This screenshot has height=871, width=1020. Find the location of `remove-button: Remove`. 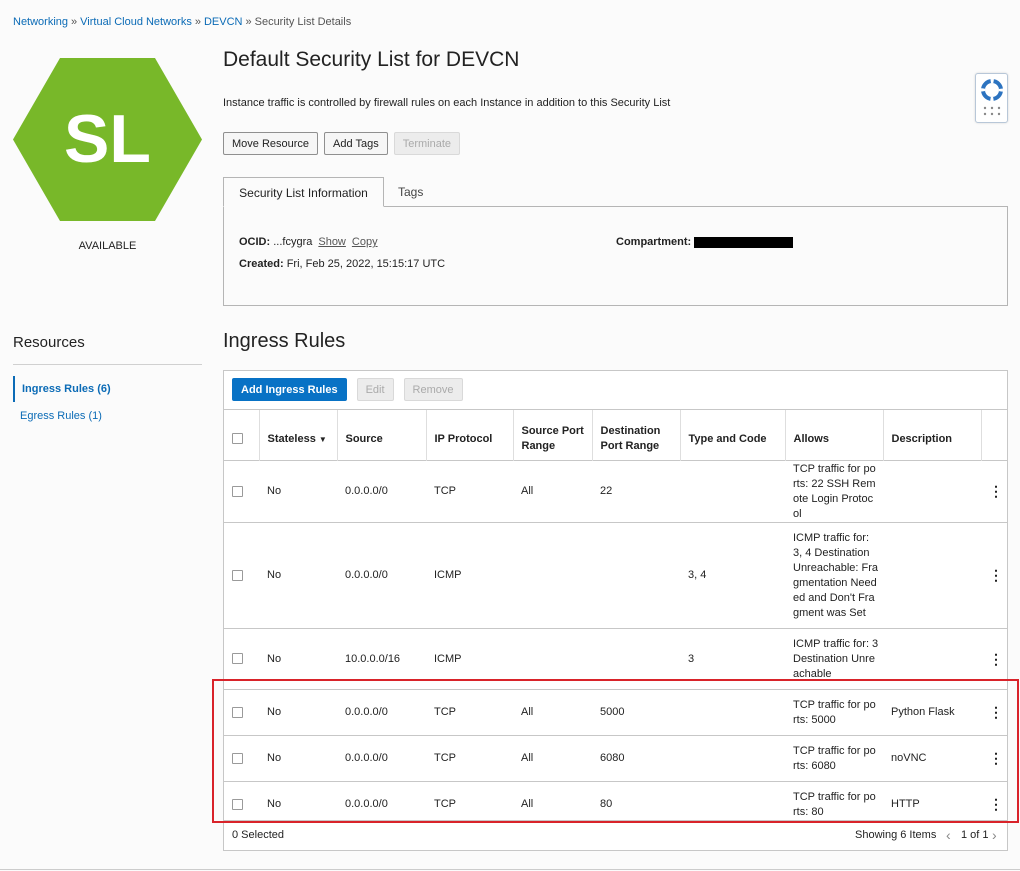

remove-button: Remove is located at coordinates (433, 389).